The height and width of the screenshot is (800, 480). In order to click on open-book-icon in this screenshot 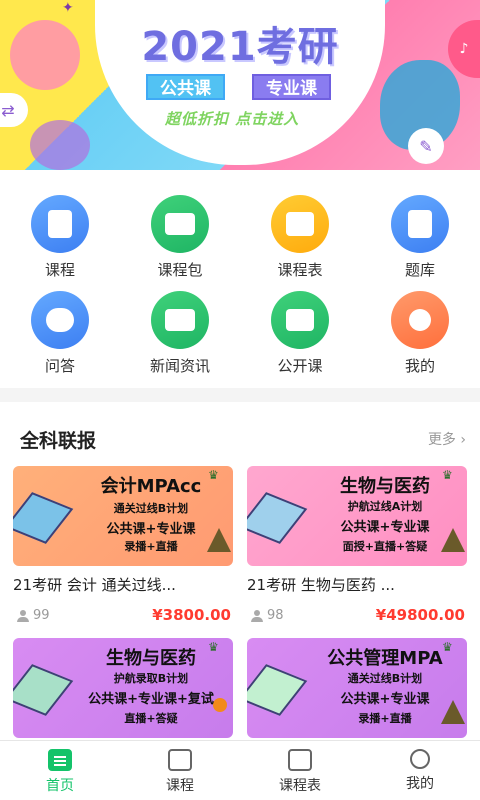, I will do `click(180, 224)`.